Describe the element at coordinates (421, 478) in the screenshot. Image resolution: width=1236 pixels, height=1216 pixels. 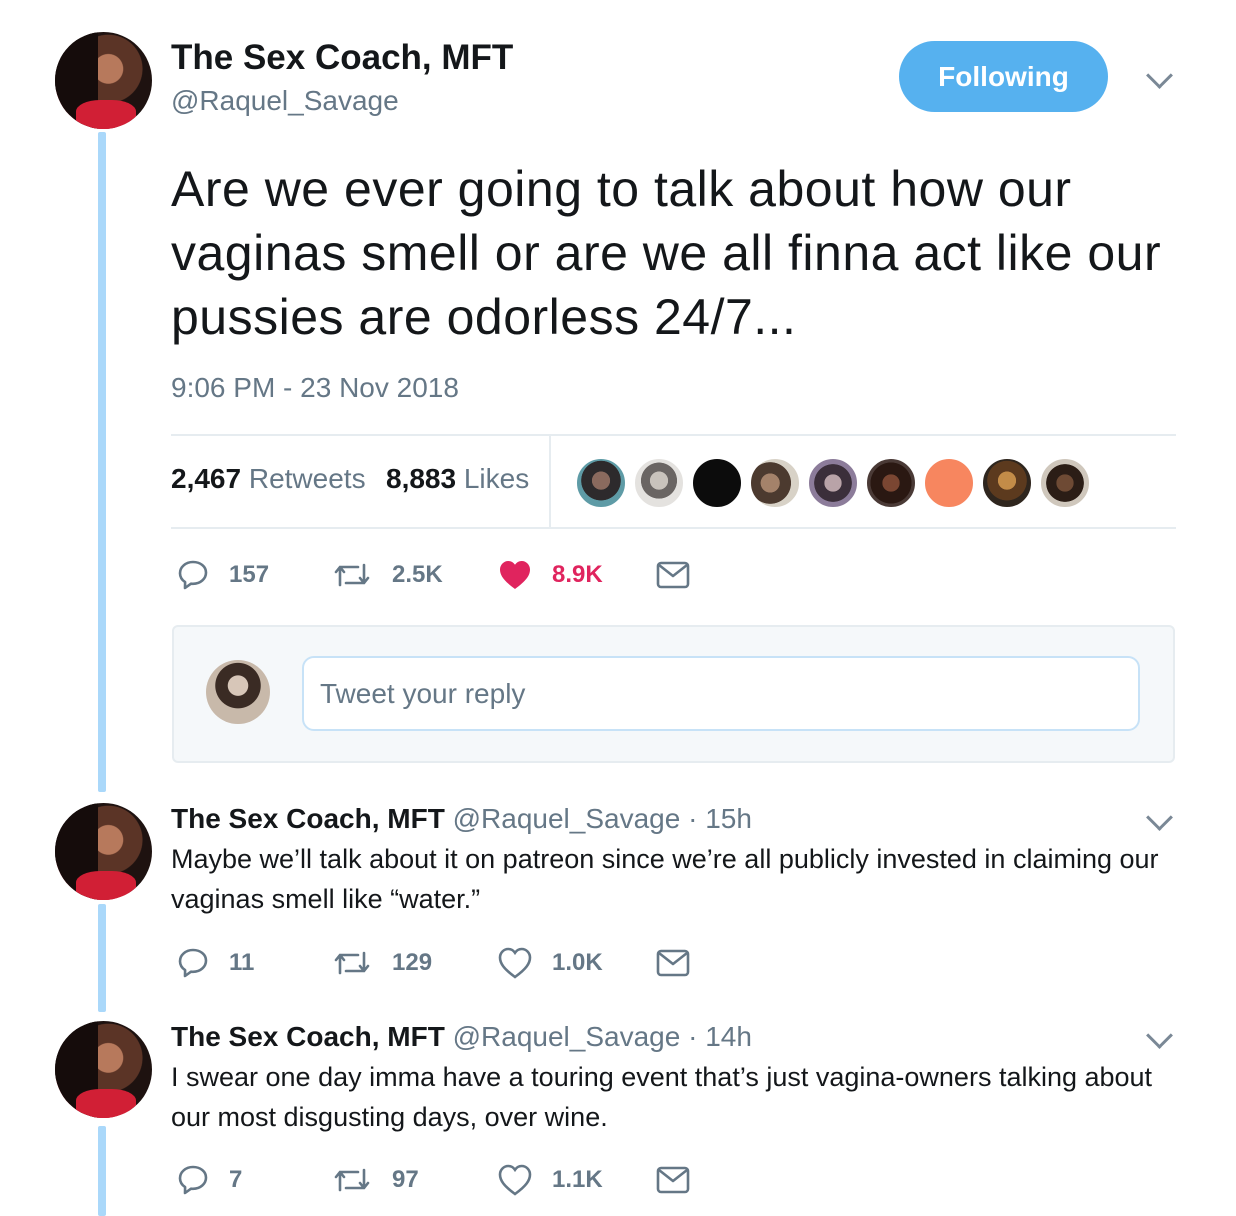
I see `likes-count: 8,883` at that location.